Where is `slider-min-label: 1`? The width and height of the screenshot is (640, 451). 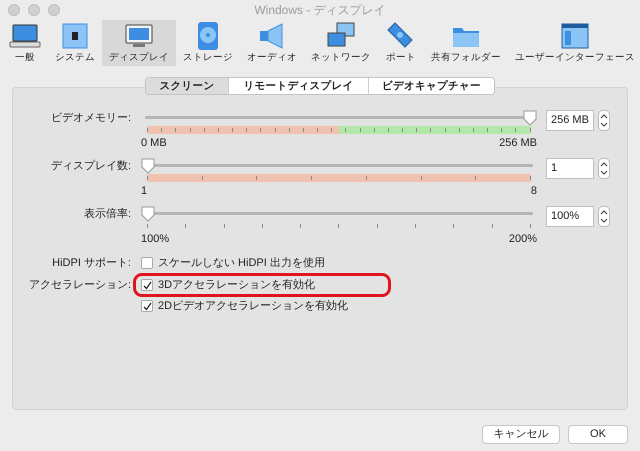
slider-min-label: 1 is located at coordinates (144, 191).